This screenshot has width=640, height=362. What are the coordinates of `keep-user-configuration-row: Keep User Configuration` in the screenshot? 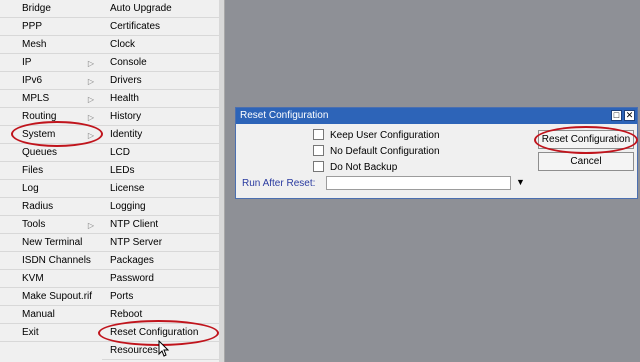 It's located at (376, 135).